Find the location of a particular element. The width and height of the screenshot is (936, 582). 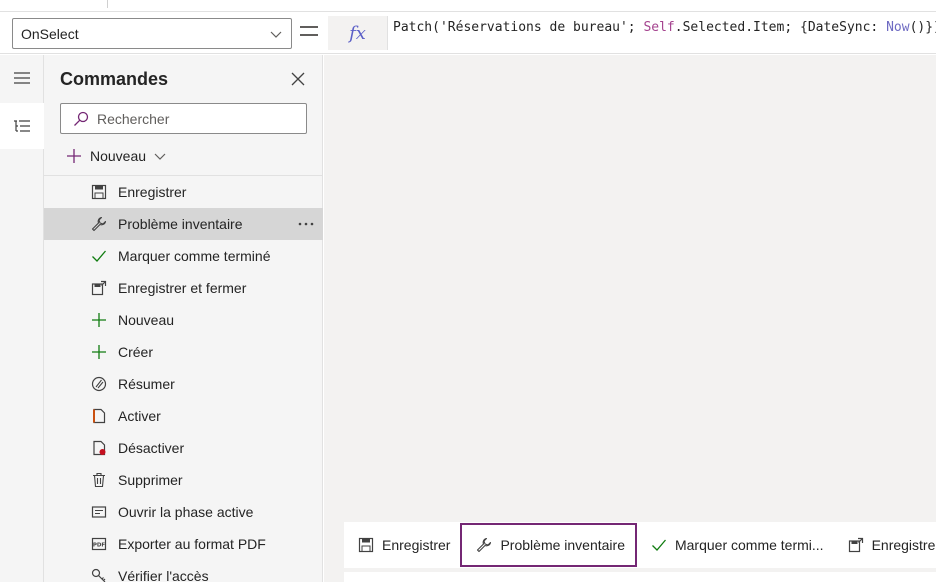

key-icon is located at coordinates (98, 575).